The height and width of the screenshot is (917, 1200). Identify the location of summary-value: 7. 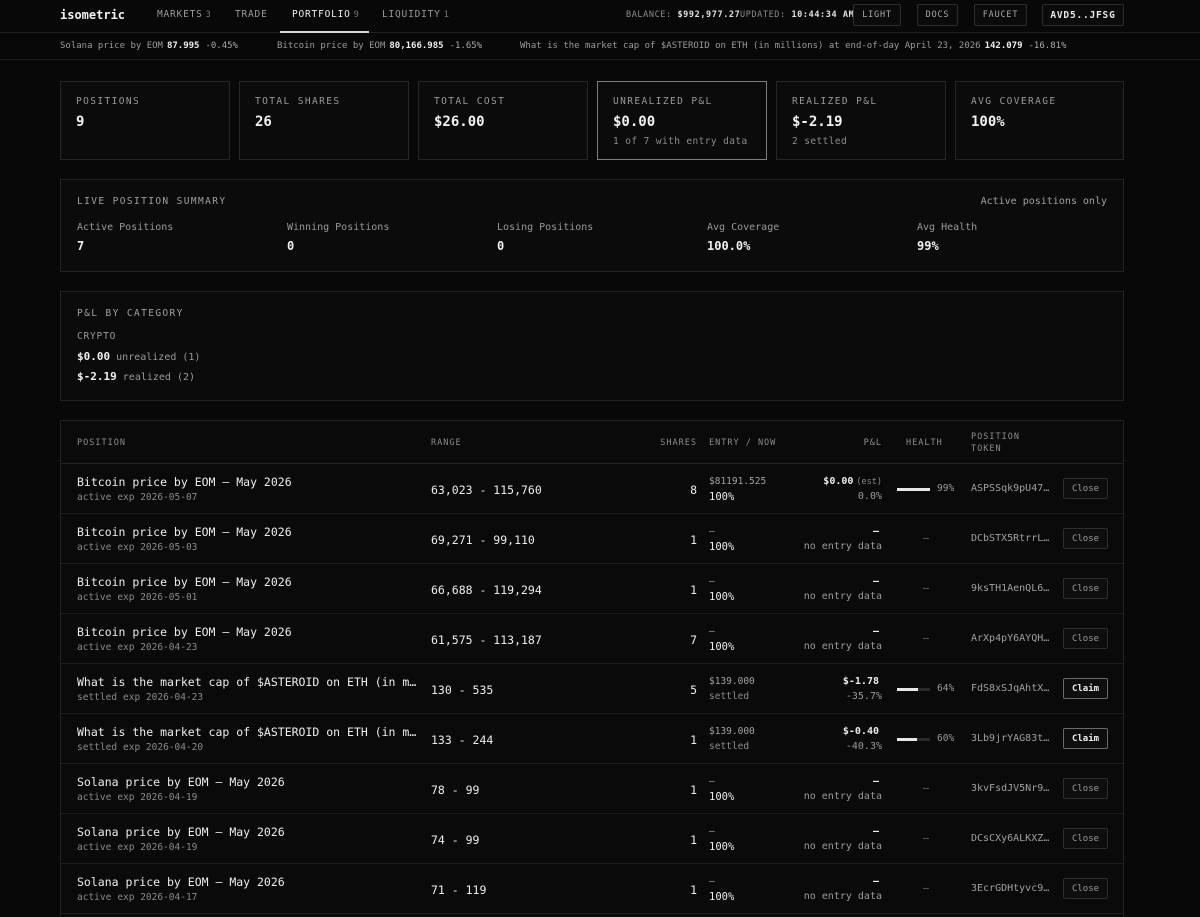
(81, 246).